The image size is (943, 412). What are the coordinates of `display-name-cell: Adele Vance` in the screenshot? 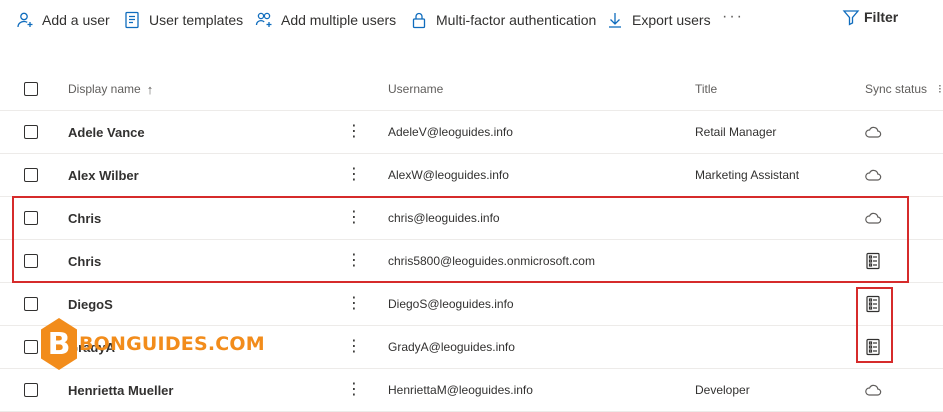 It's located at (106, 132).